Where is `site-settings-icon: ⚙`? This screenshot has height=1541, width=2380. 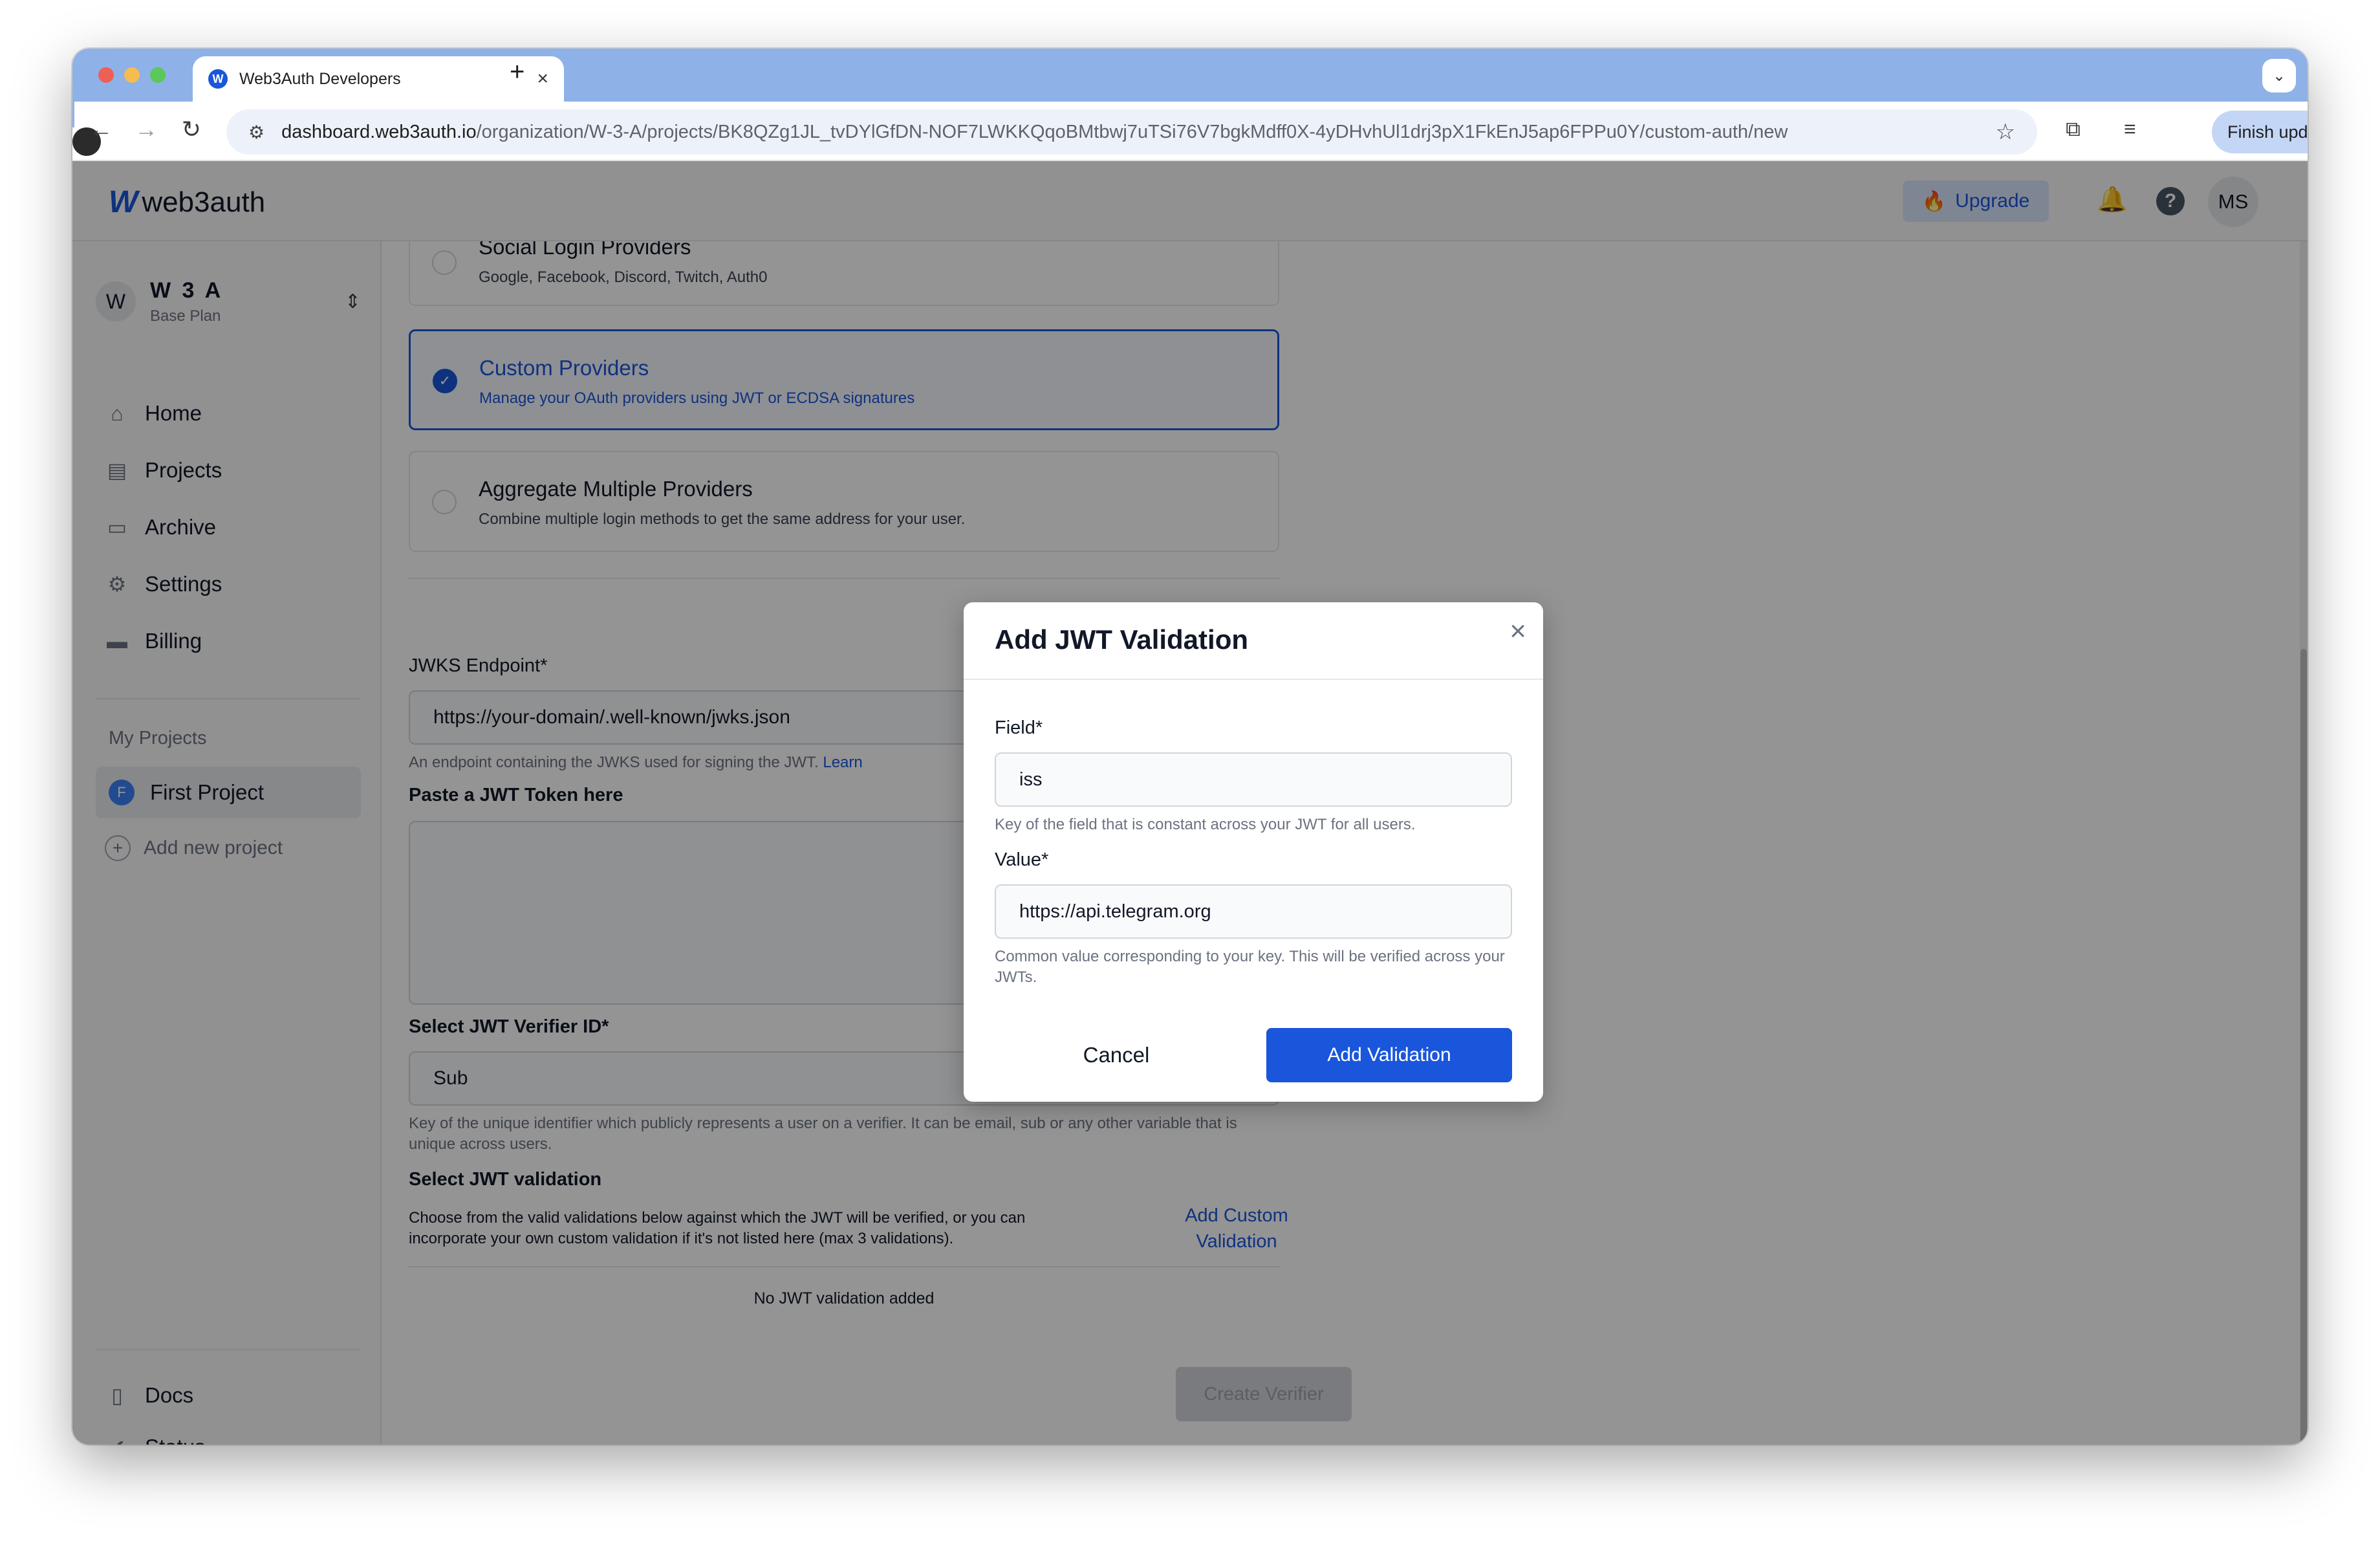
site-settings-icon: ⚙ is located at coordinates (256, 132).